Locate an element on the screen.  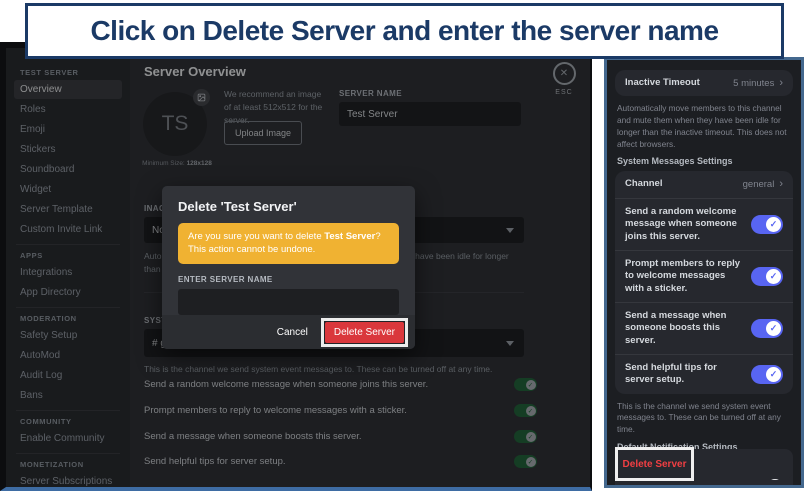
only-mentions-row: Only @mentions is located at coordinates (704, 487).